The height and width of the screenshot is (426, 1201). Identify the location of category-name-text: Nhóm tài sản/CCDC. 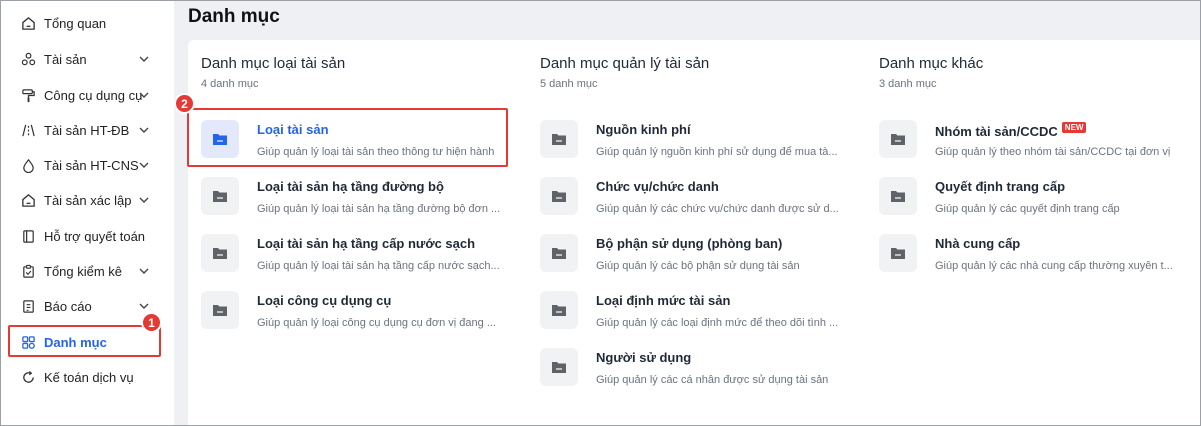
(996, 131).